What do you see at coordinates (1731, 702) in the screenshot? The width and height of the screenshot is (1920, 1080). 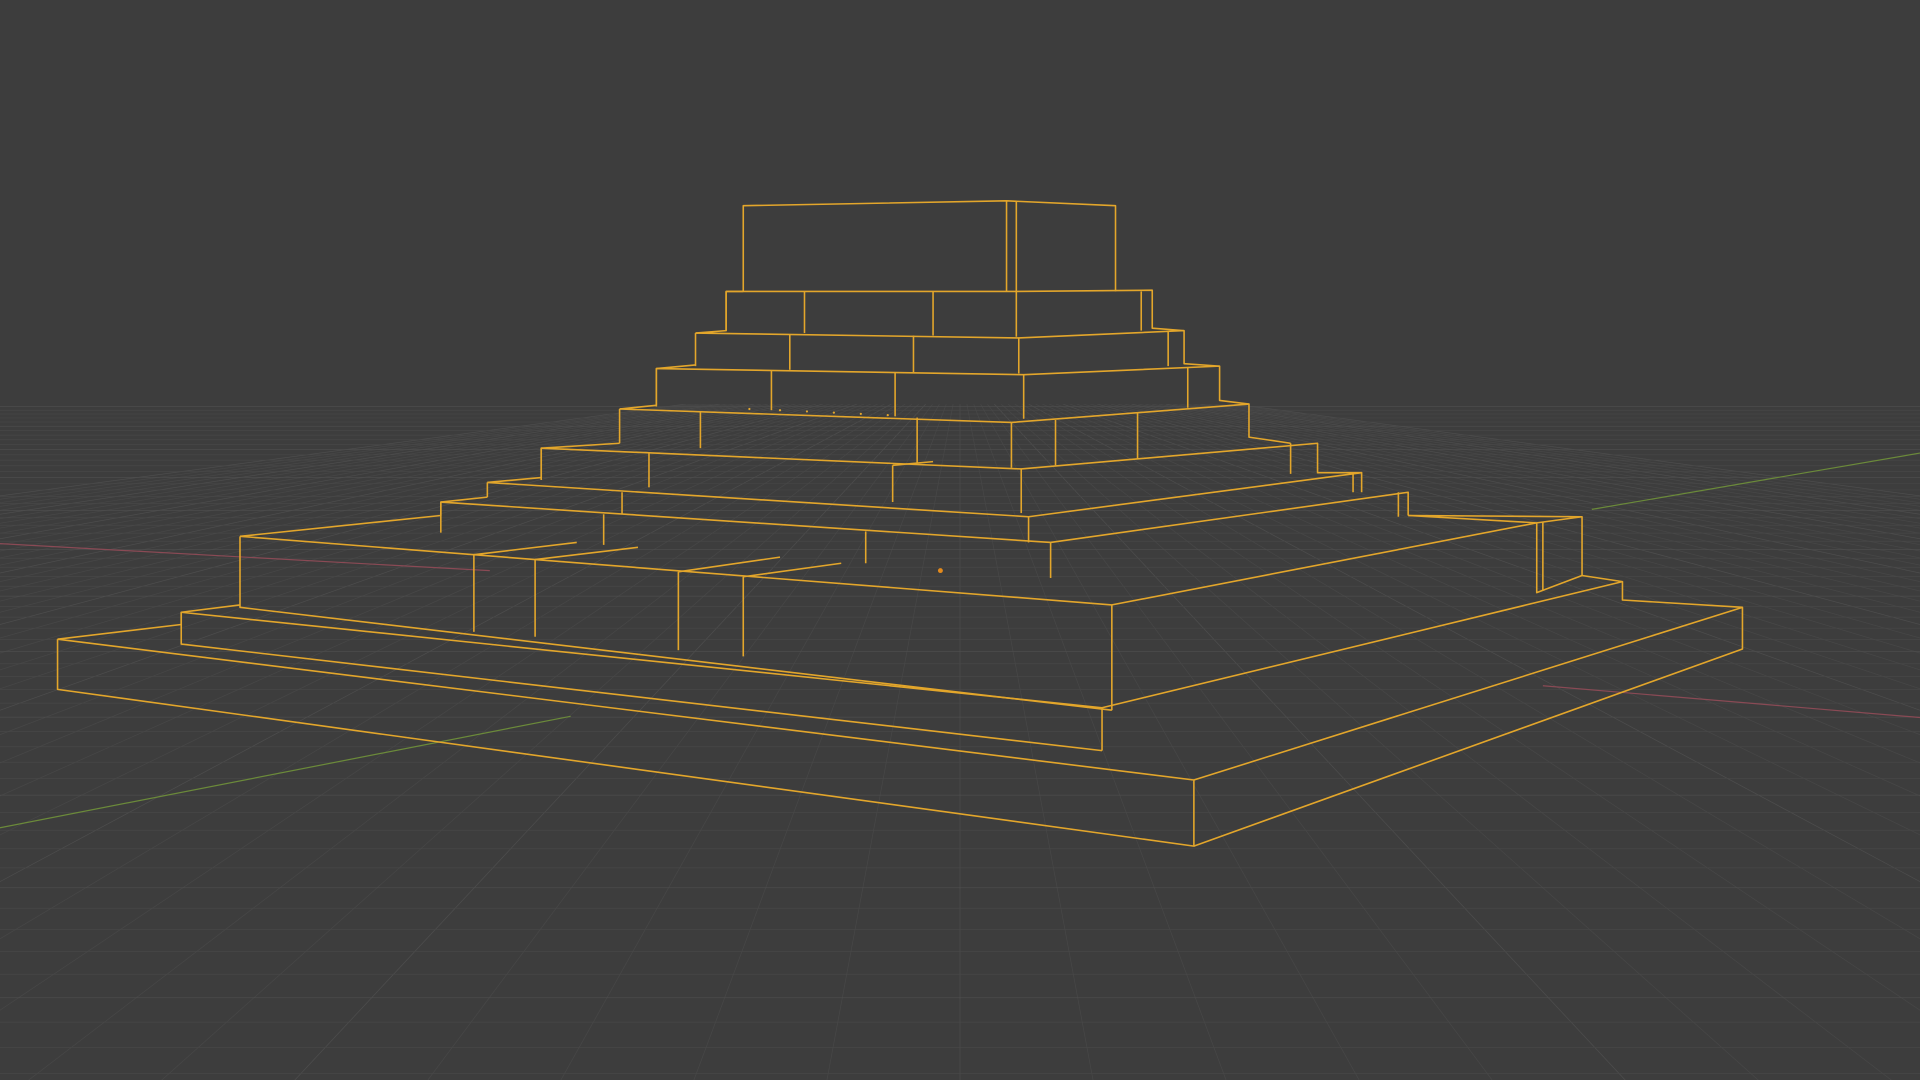 I see `x-axis-line-right` at bounding box center [1731, 702].